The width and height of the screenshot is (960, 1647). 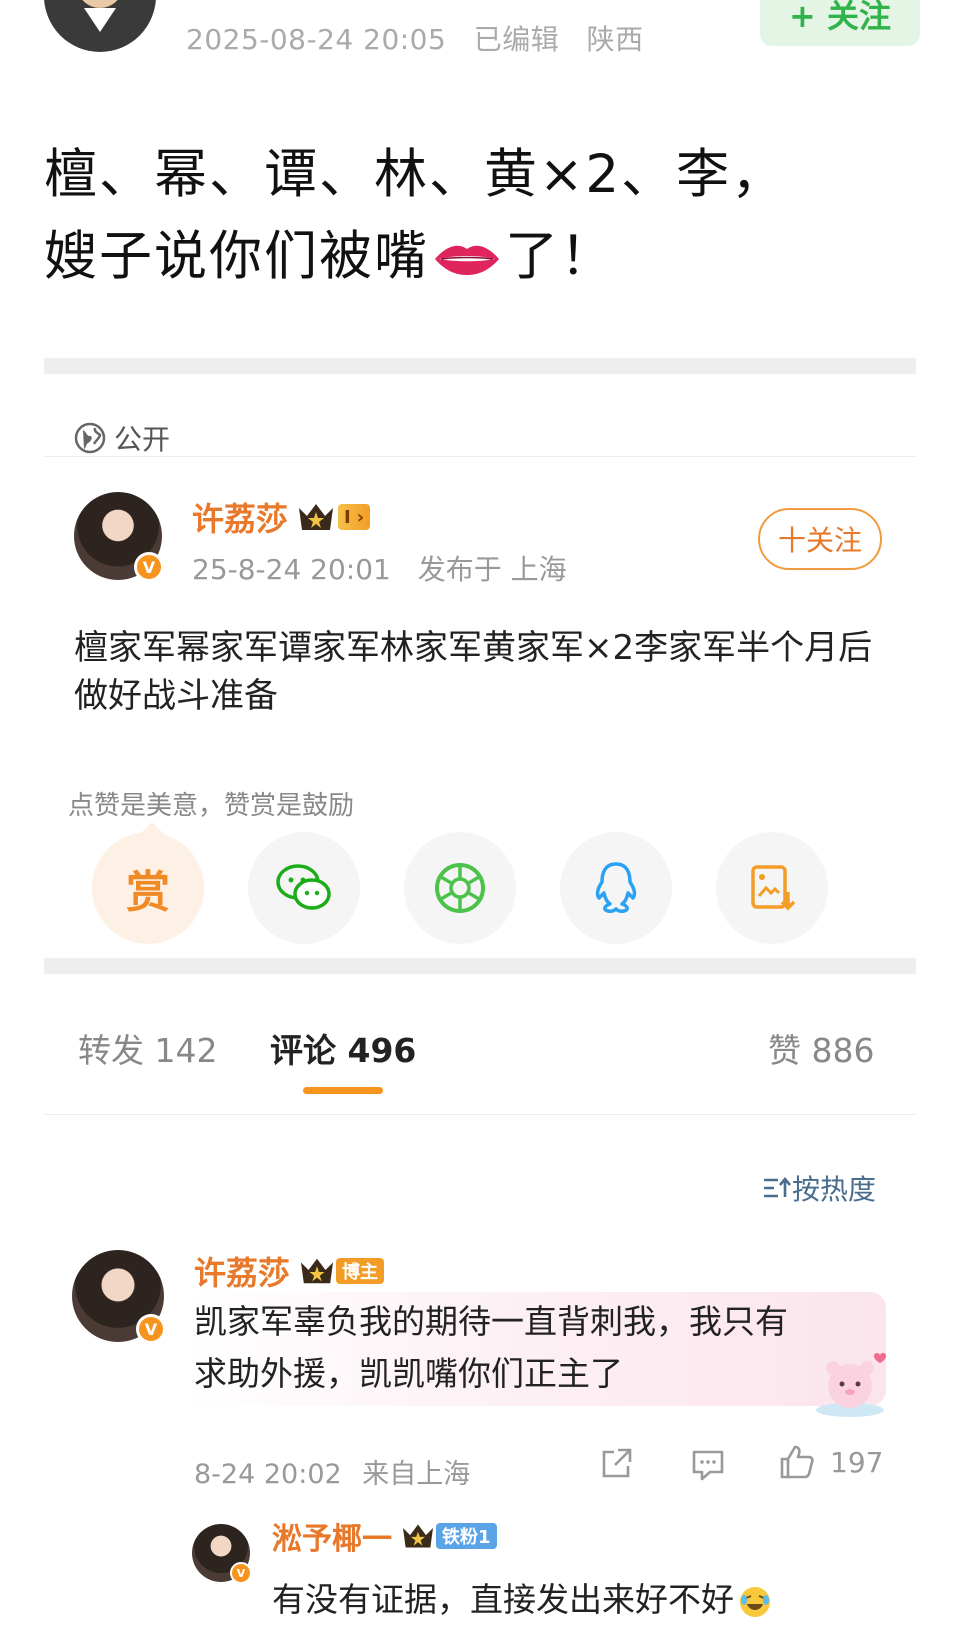 What do you see at coordinates (148, 892) in the screenshot?
I see `reward-label: 赏` at bounding box center [148, 892].